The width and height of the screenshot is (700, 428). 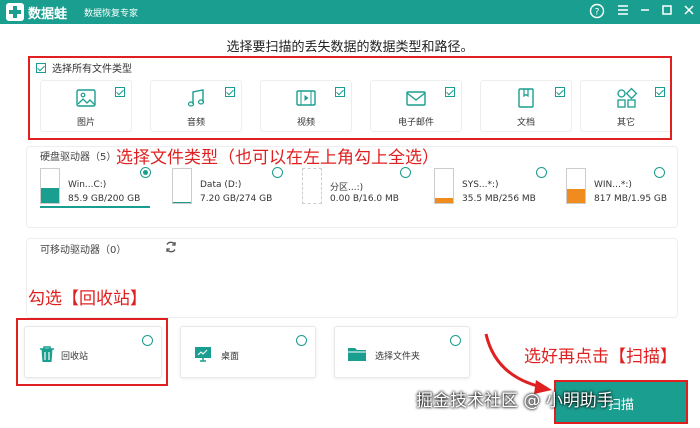 I want to click on refresh-icon, so click(x=171, y=246).